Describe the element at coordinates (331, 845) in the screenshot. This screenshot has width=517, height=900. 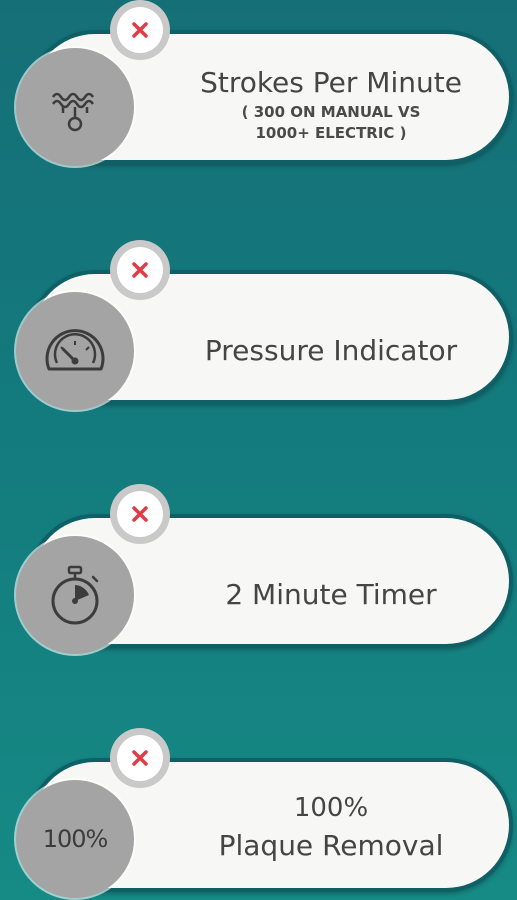
I see `feature-subtitle: Plaque Removal` at that location.